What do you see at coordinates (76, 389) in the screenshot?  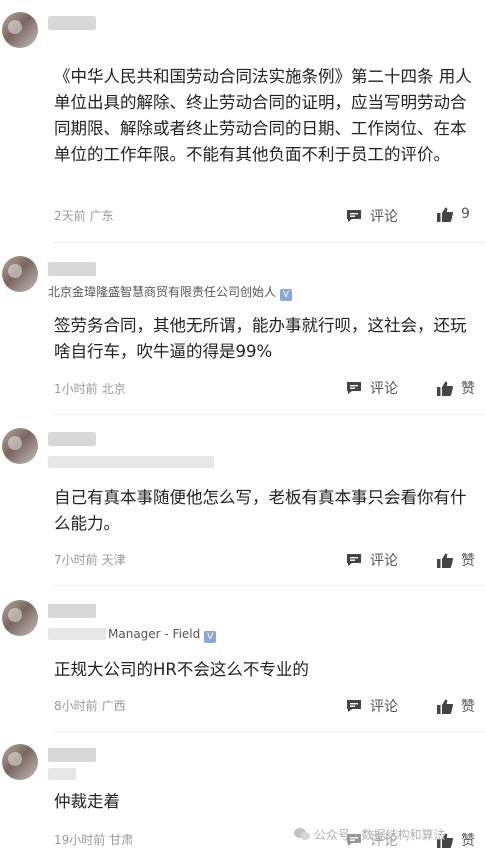 I see `comment-time: 1小时前` at bounding box center [76, 389].